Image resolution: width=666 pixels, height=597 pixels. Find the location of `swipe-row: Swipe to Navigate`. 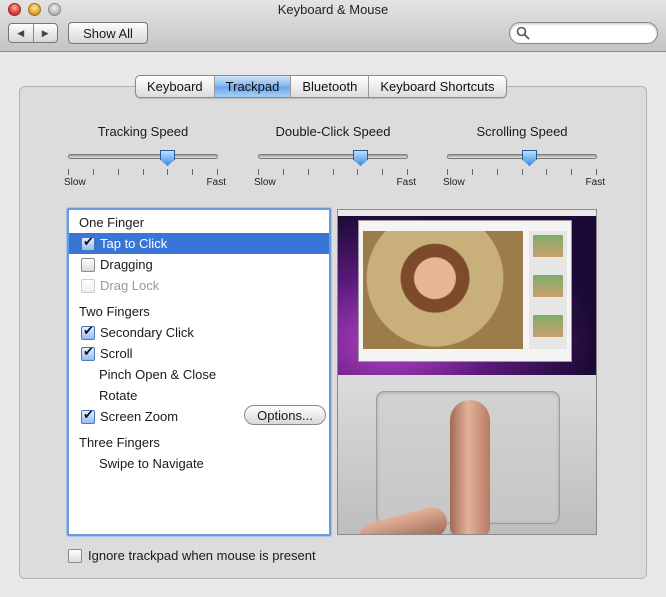

swipe-row: Swipe to Navigate is located at coordinates (199, 463).